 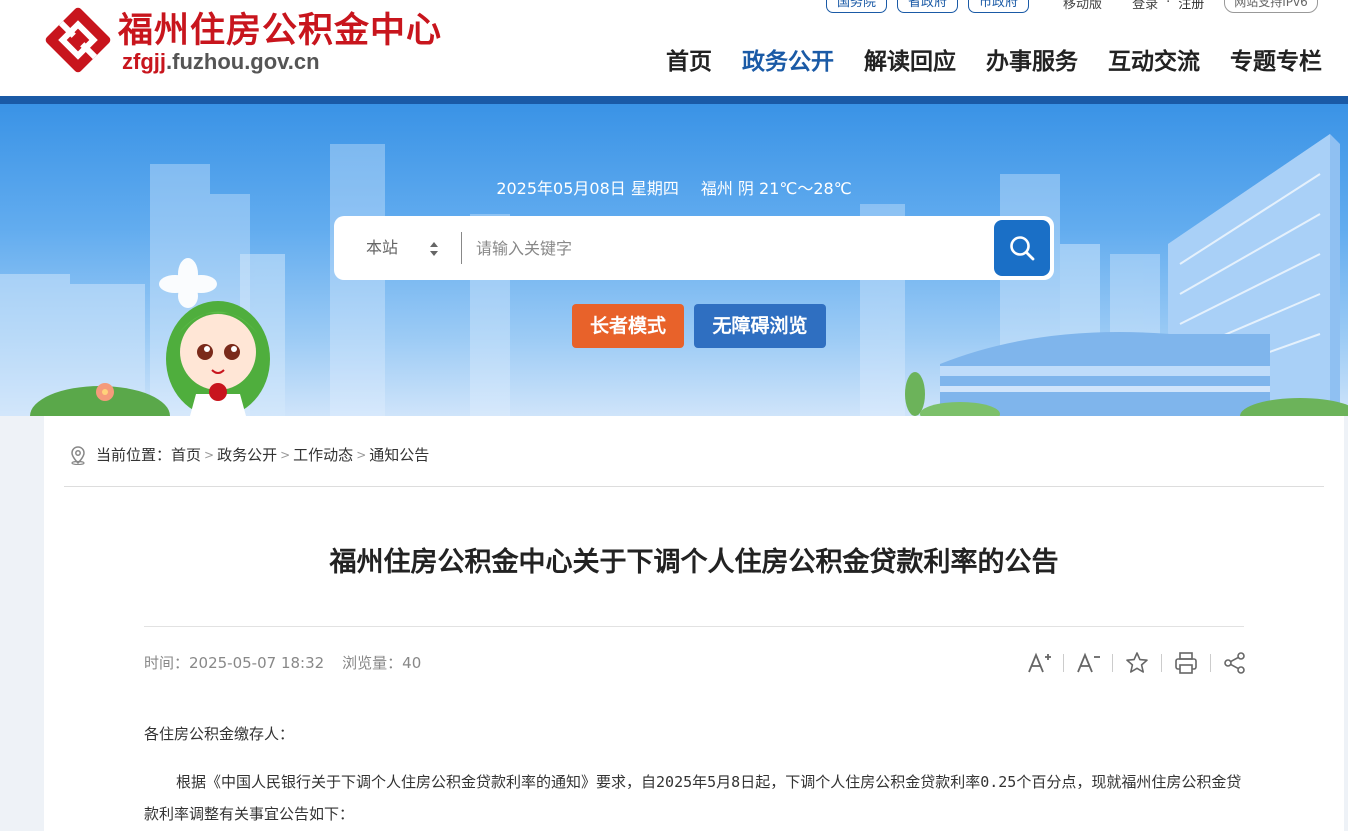 What do you see at coordinates (726, 248) in the screenshot?
I see `search-input` at bounding box center [726, 248].